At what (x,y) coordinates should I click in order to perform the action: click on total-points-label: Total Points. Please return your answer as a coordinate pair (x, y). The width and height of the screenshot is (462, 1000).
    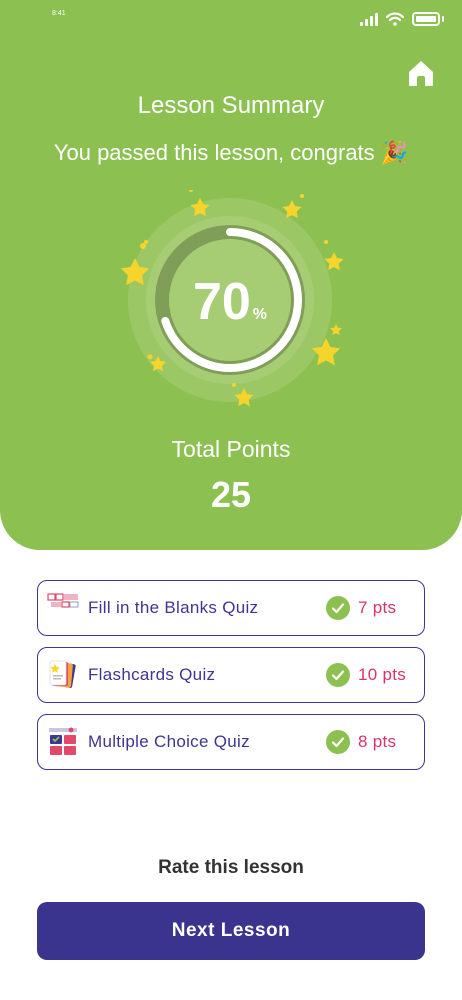
    Looking at the image, I should click on (231, 449).